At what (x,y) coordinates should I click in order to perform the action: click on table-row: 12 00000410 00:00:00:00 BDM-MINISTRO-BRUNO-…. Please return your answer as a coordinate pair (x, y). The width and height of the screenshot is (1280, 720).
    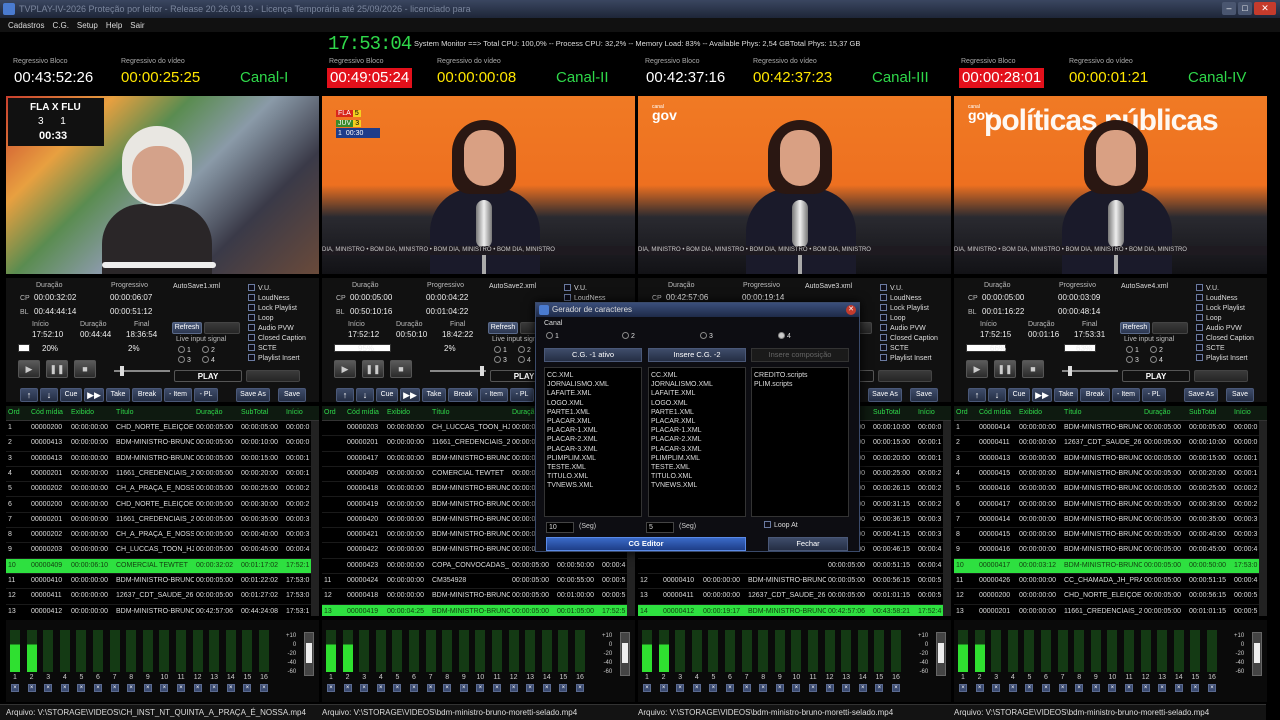
    Looking at the image, I should click on (794, 582).